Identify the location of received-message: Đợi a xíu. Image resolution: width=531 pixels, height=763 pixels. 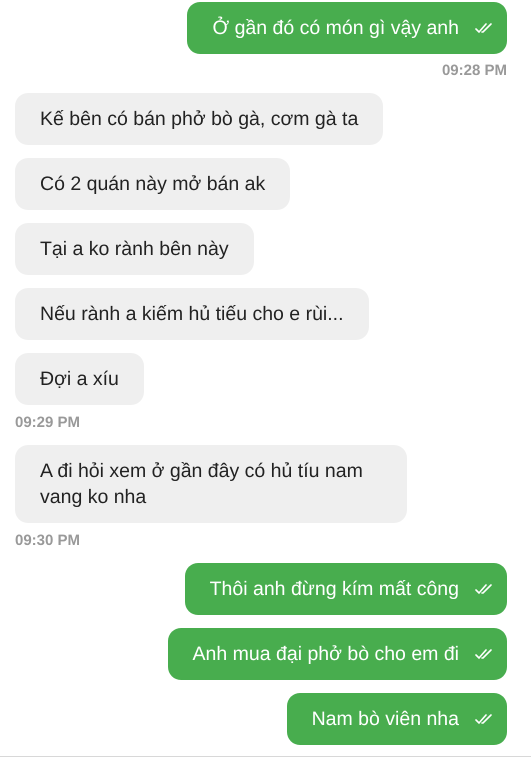
(79, 379).